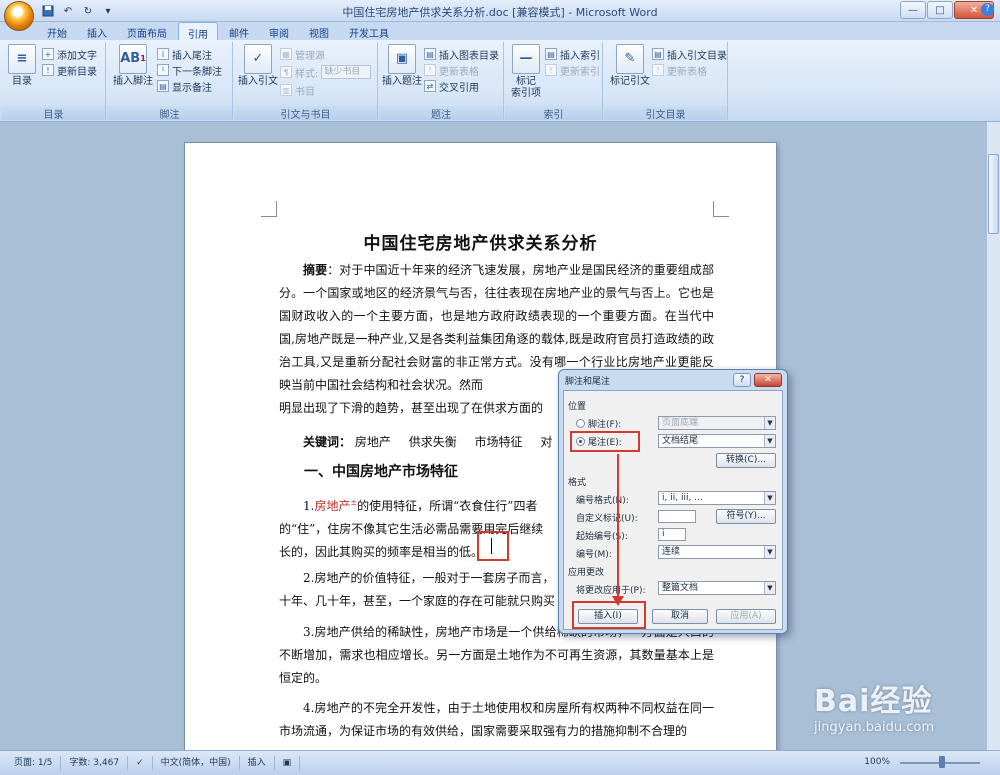 The height and width of the screenshot is (775, 1000). I want to click on bibliography-icon: ▥, so click(286, 90).